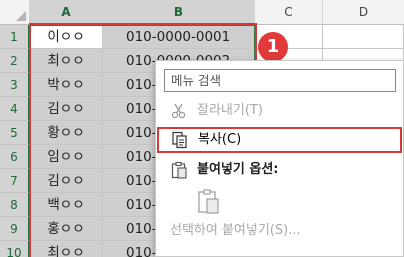 The height and width of the screenshot is (257, 404). Describe the element at coordinates (238, 169) in the screenshot. I see `menu-item-label: 붙여넣기 옵션:` at that location.